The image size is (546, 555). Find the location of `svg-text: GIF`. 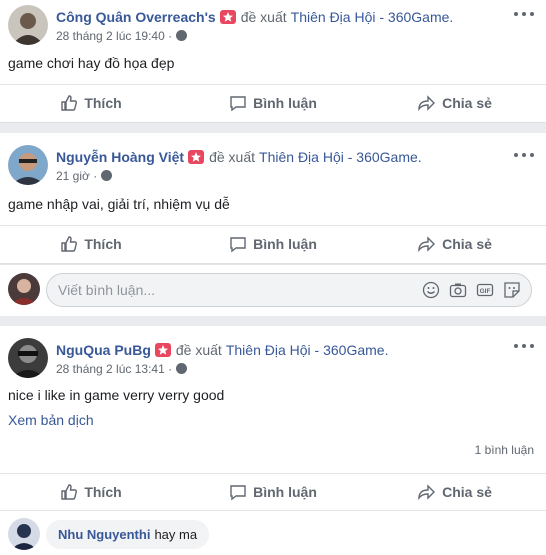

svg-text: GIF is located at coordinates (485, 291).